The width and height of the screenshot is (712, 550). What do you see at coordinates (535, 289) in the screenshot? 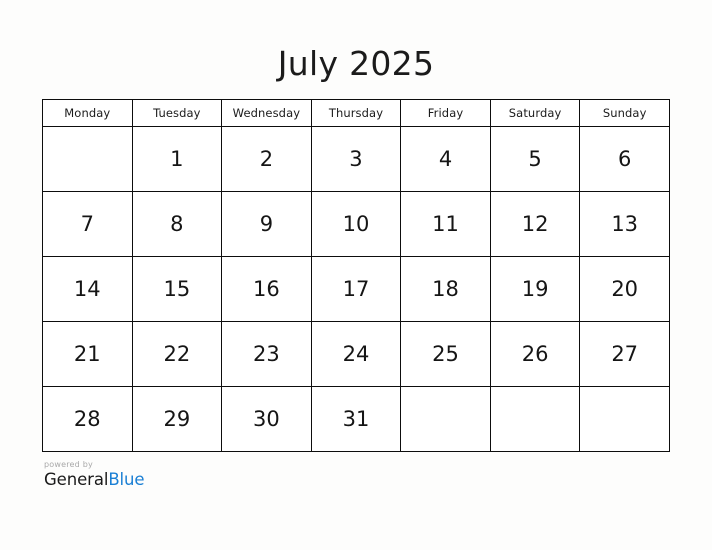
I see `day-cell: 19` at bounding box center [535, 289].